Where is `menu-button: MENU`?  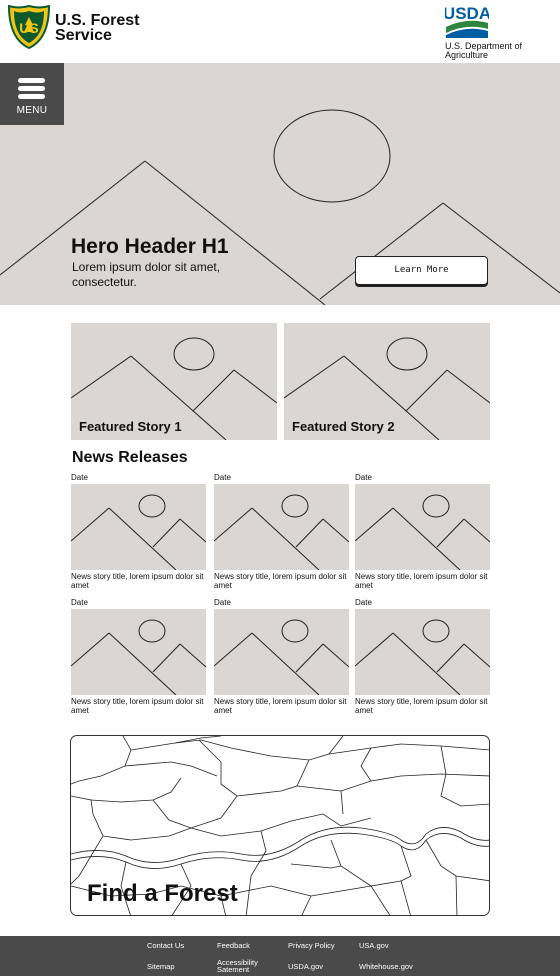
menu-button: MENU is located at coordinates (32, 94).